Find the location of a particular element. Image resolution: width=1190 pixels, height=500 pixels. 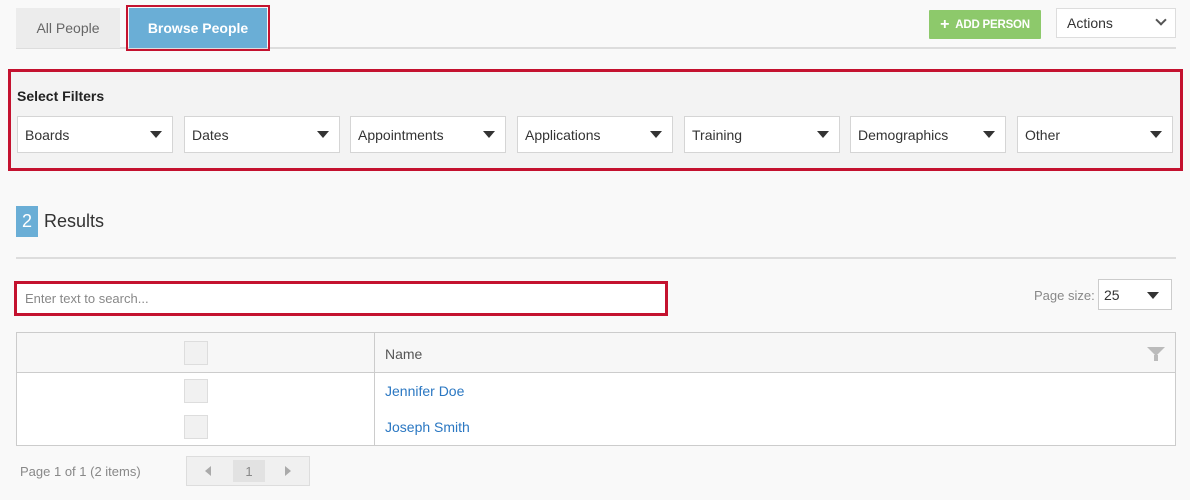

filter-label: Training is located at coordinates (717, 134).